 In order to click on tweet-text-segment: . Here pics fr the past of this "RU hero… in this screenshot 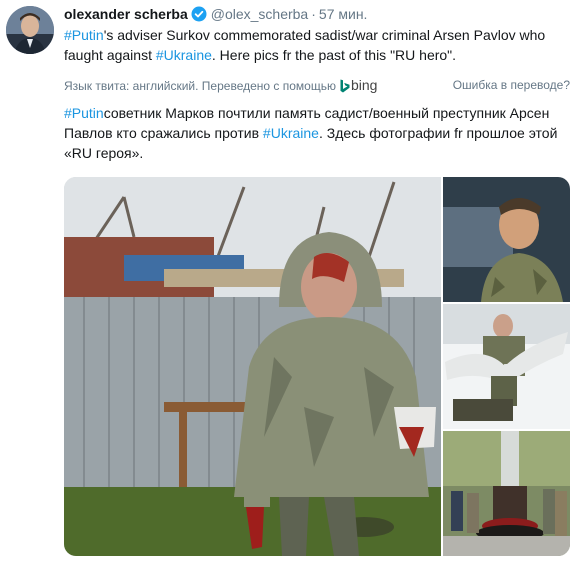, I will do `click(334, 55)`.